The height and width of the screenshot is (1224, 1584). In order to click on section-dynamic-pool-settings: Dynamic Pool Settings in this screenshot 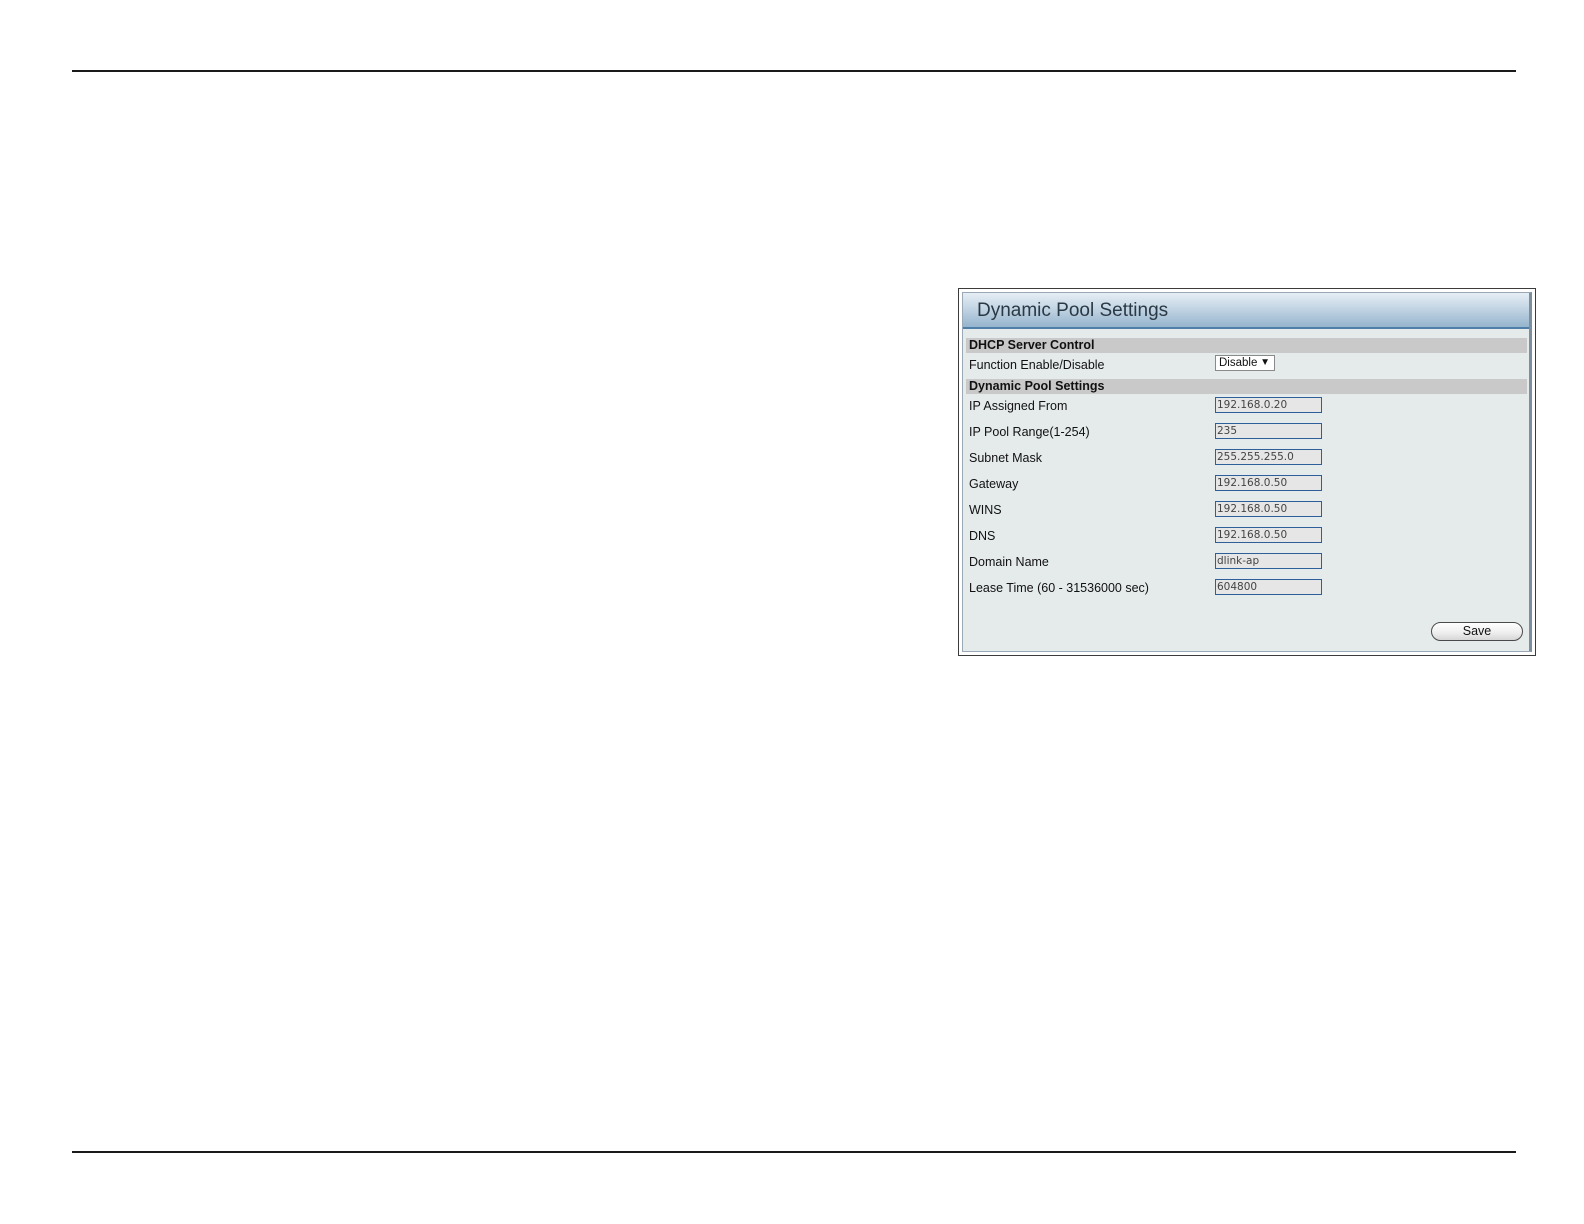, I will do `click(1246, 386)`.